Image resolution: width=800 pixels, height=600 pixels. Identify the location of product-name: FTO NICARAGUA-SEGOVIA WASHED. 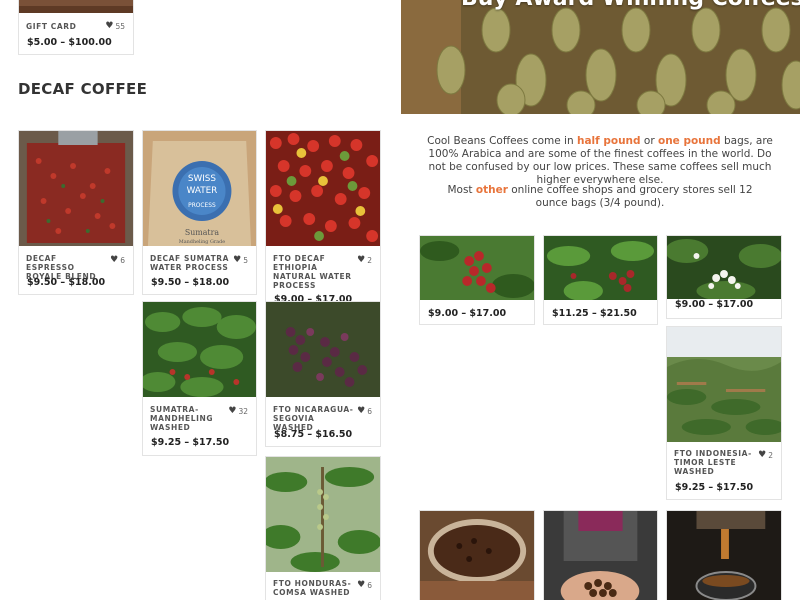
(314, 418).